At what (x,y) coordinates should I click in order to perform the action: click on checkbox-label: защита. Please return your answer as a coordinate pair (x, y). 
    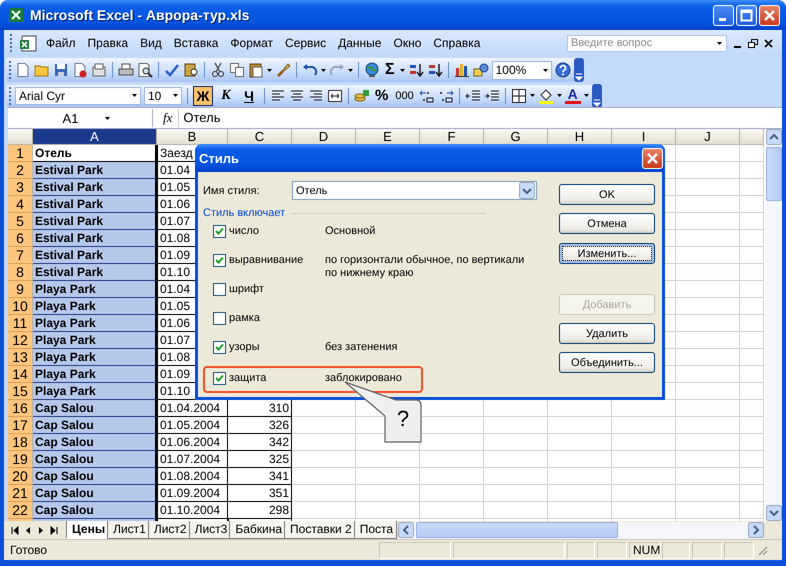
    Looking at the image, I should click on (277, 378).